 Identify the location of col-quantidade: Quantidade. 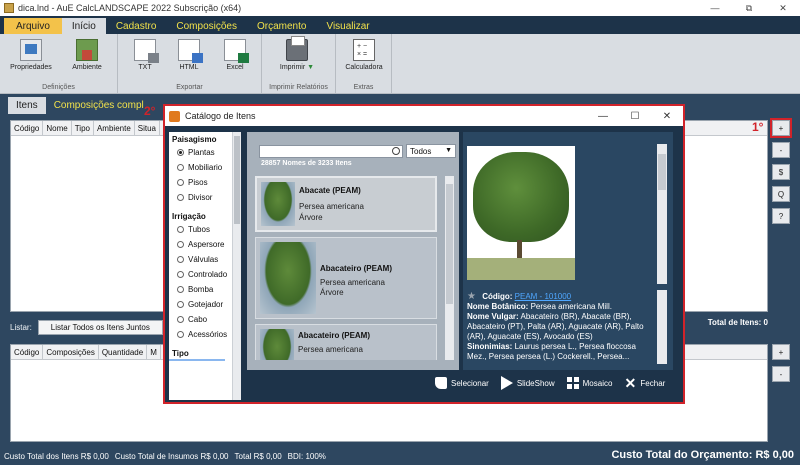
(123, 352).